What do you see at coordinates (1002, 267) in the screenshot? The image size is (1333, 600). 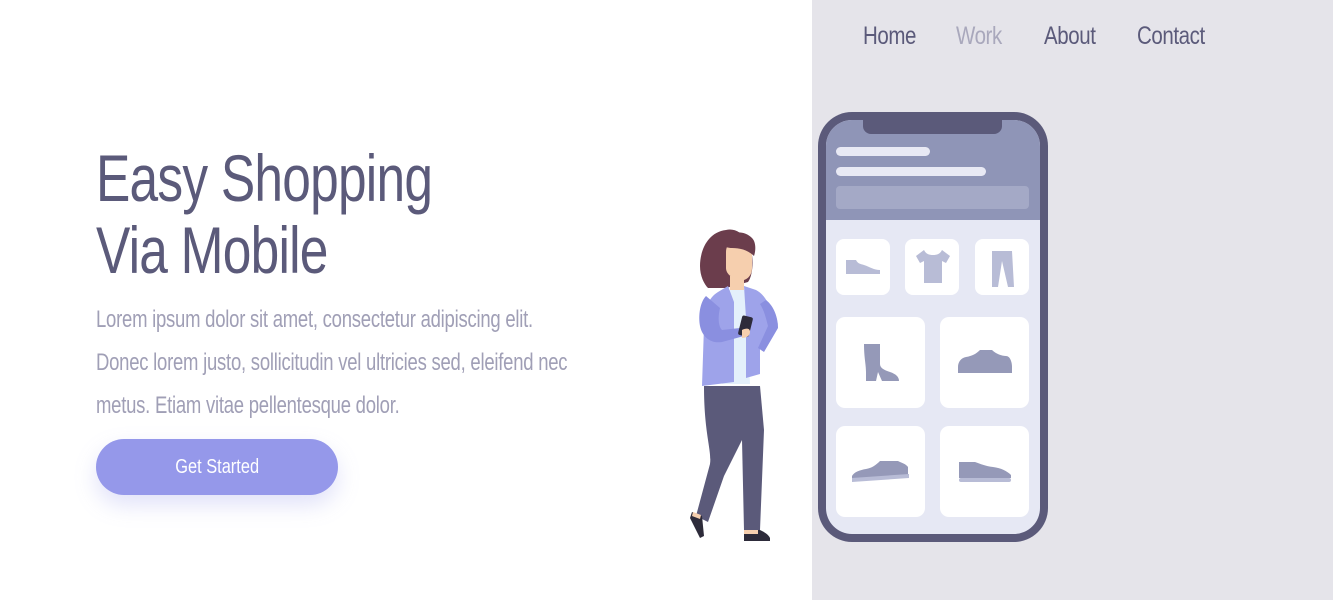 I see `product-tile-pants` at bounding box center [1002, 267].